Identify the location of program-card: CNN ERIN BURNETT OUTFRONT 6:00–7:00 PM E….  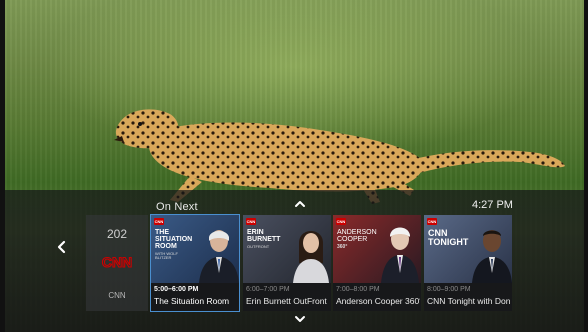
(287, 263).